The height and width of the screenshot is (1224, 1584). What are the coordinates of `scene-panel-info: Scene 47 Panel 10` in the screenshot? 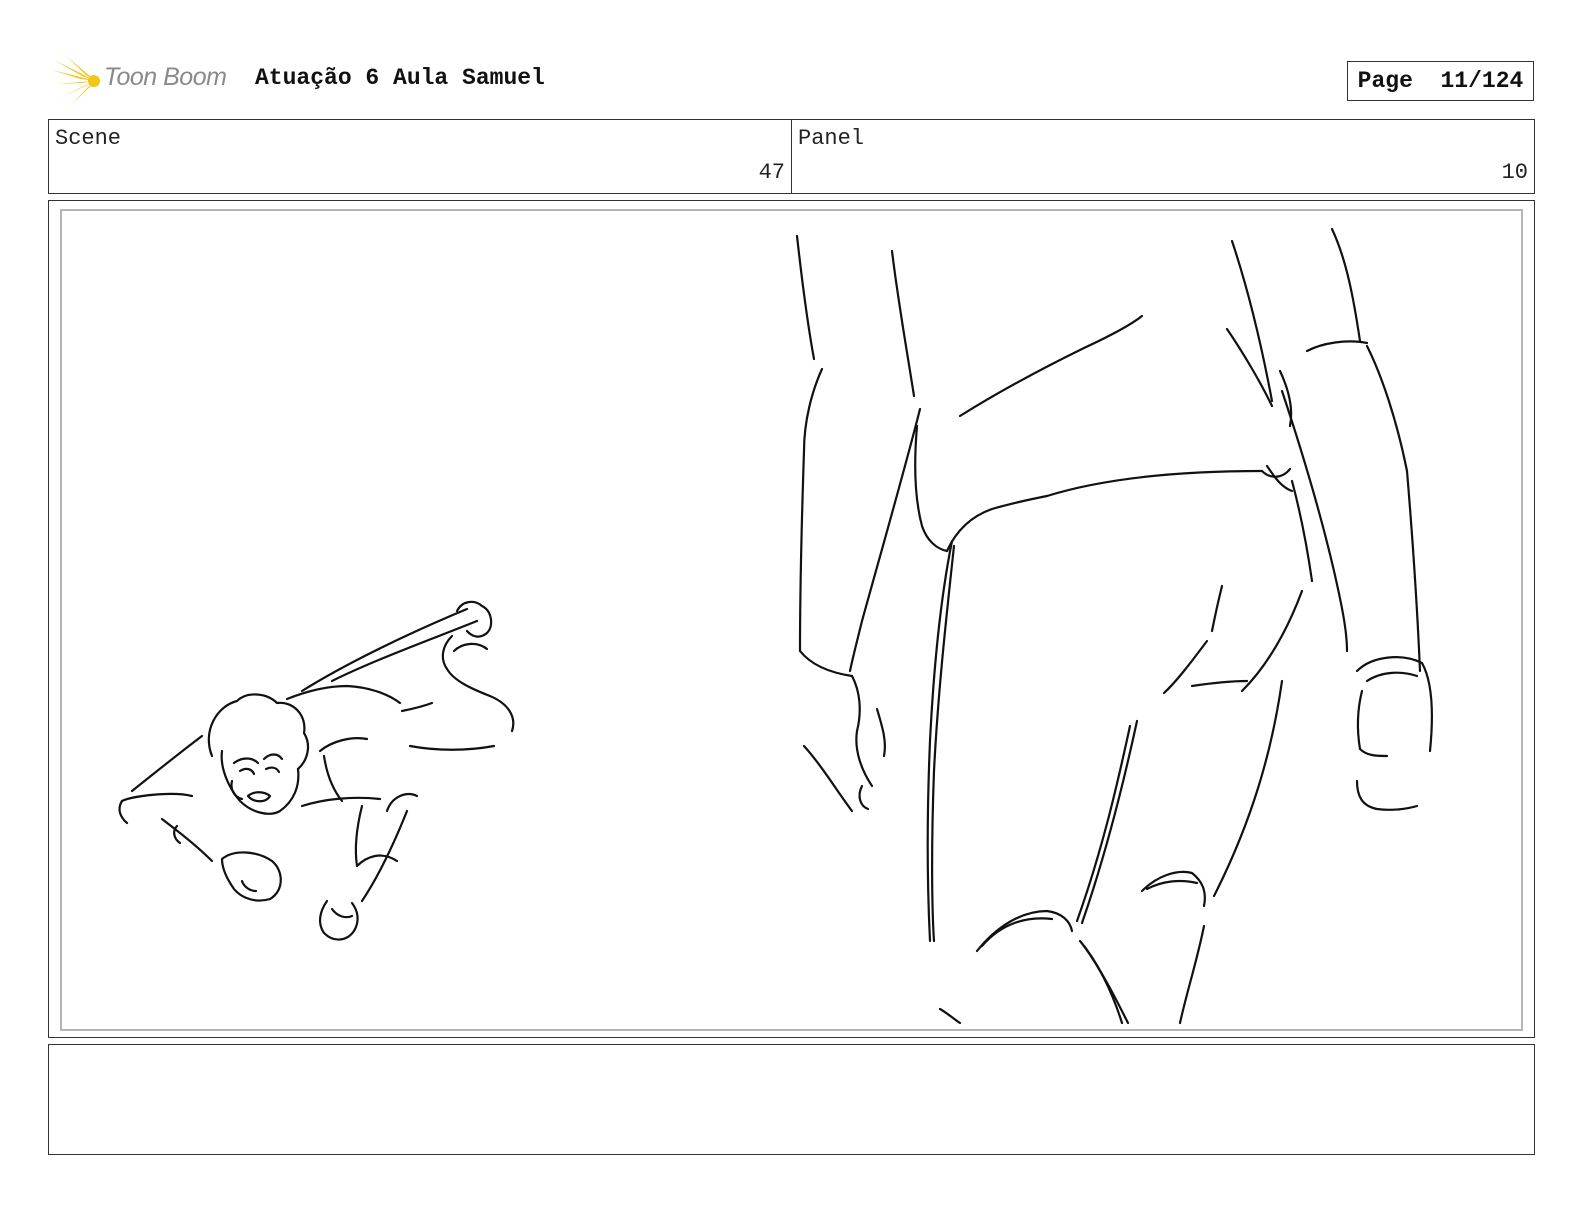 It's located at (791, 156).